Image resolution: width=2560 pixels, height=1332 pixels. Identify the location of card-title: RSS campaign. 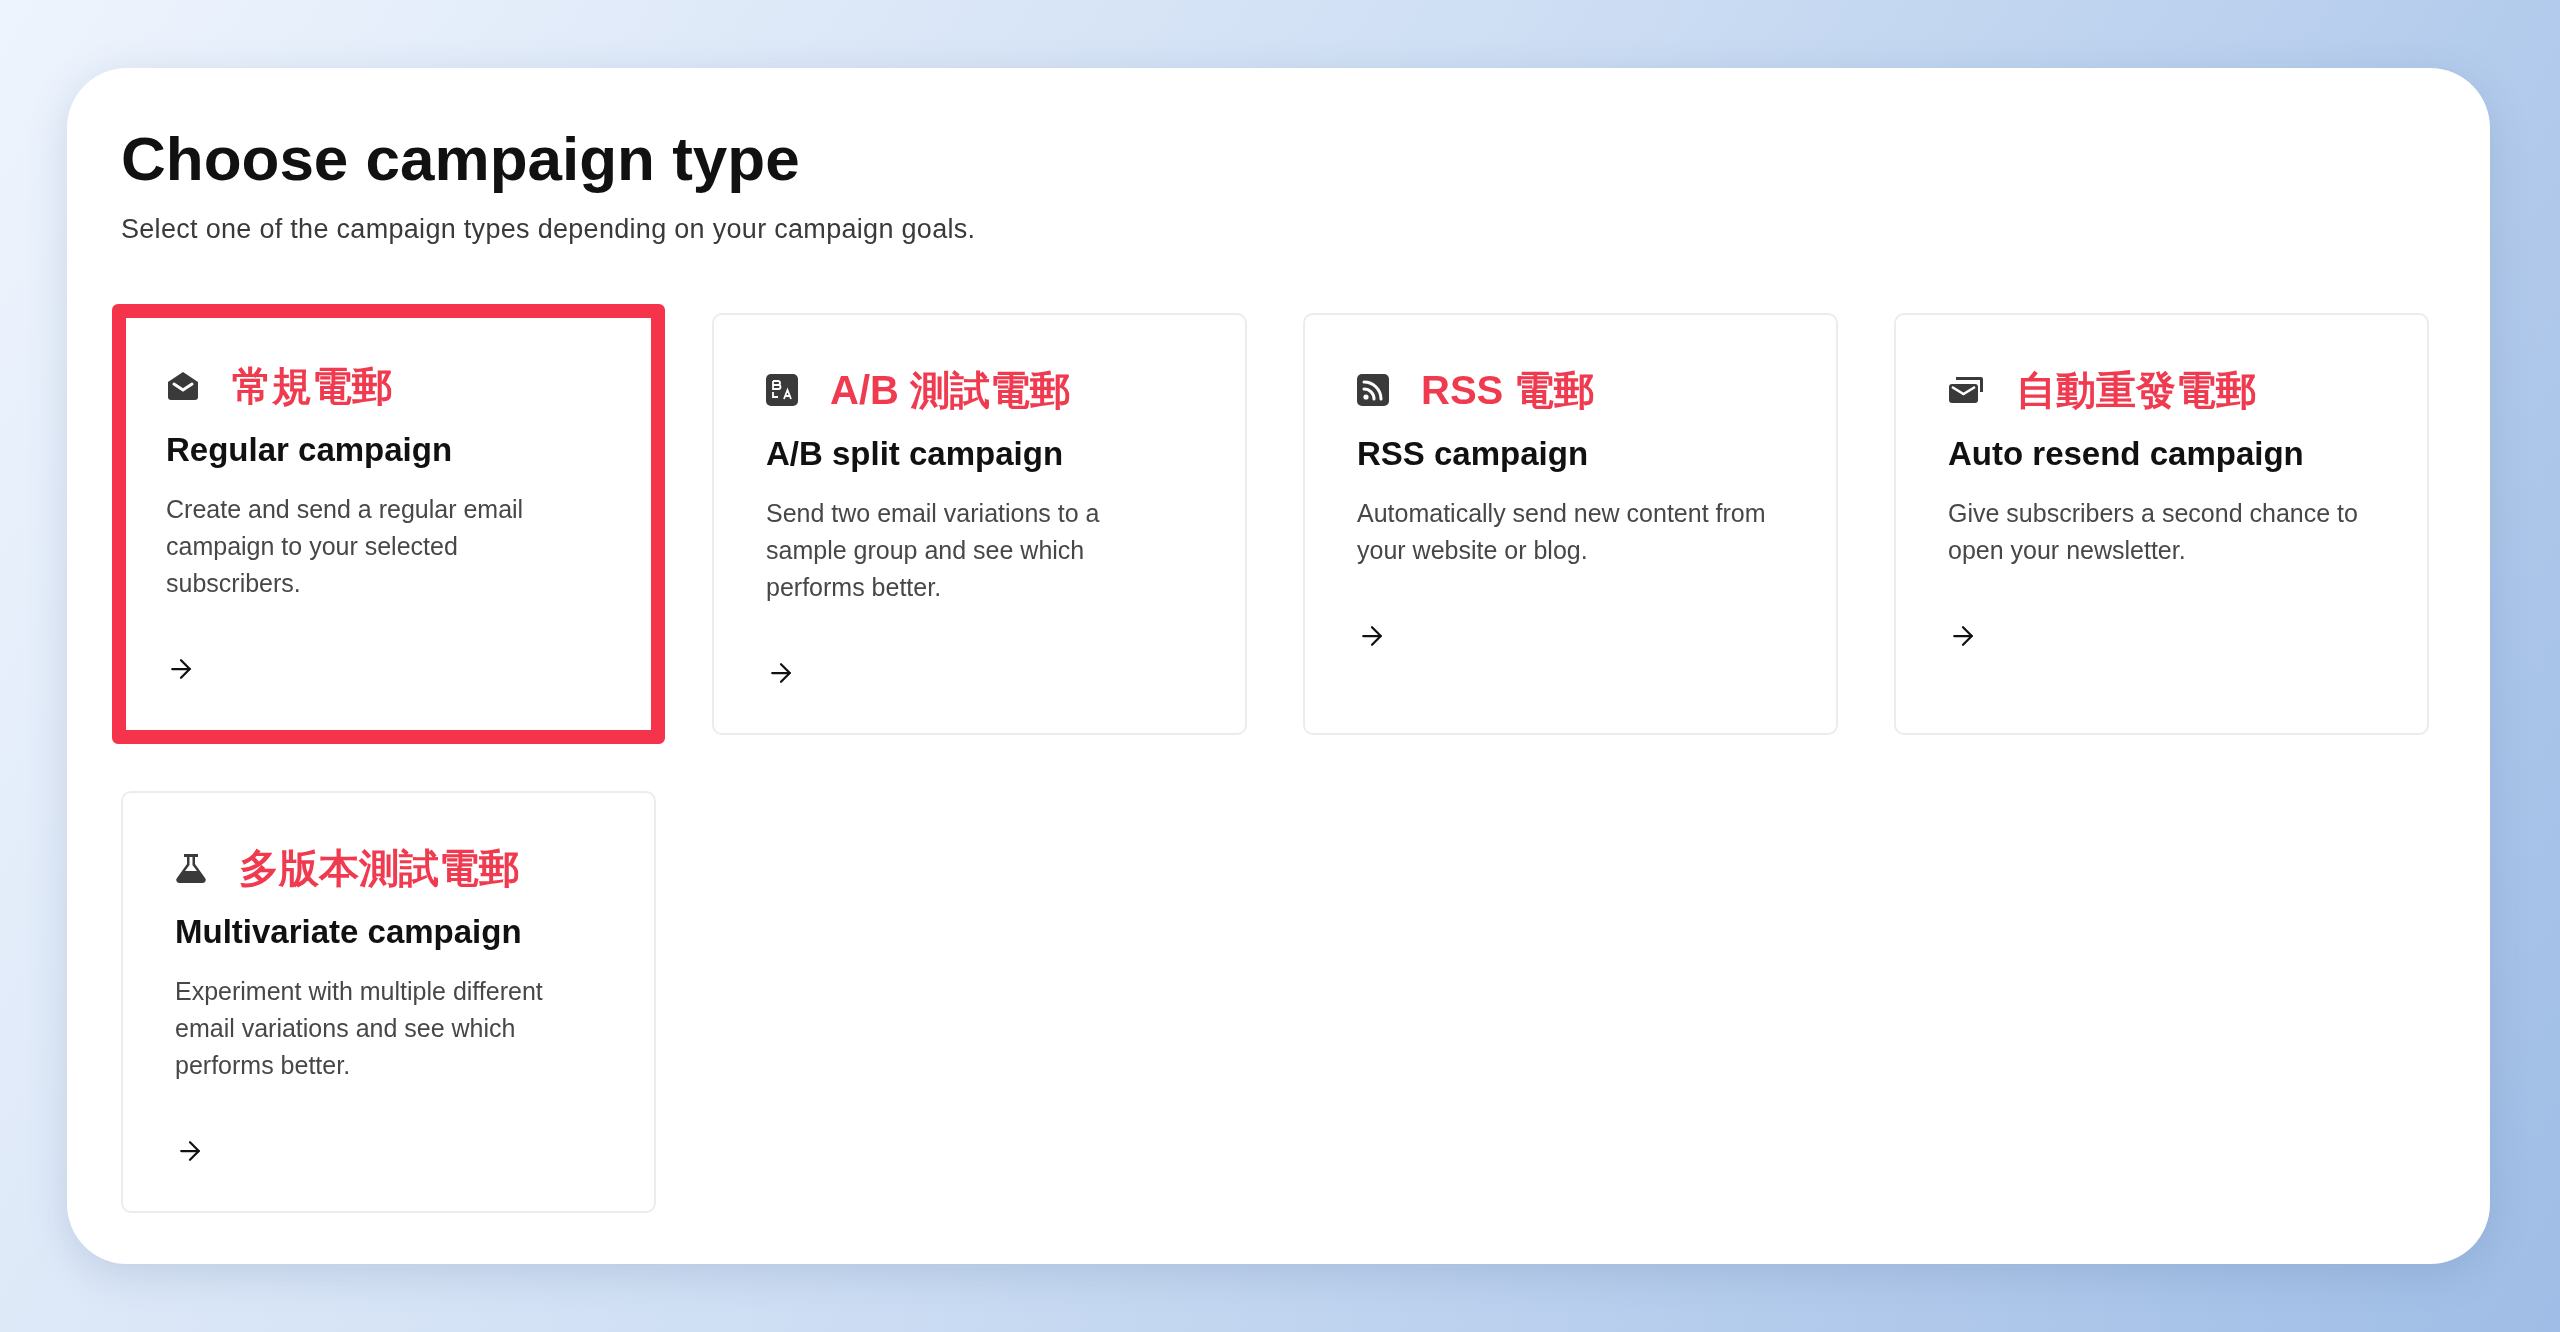
(1473, 454).